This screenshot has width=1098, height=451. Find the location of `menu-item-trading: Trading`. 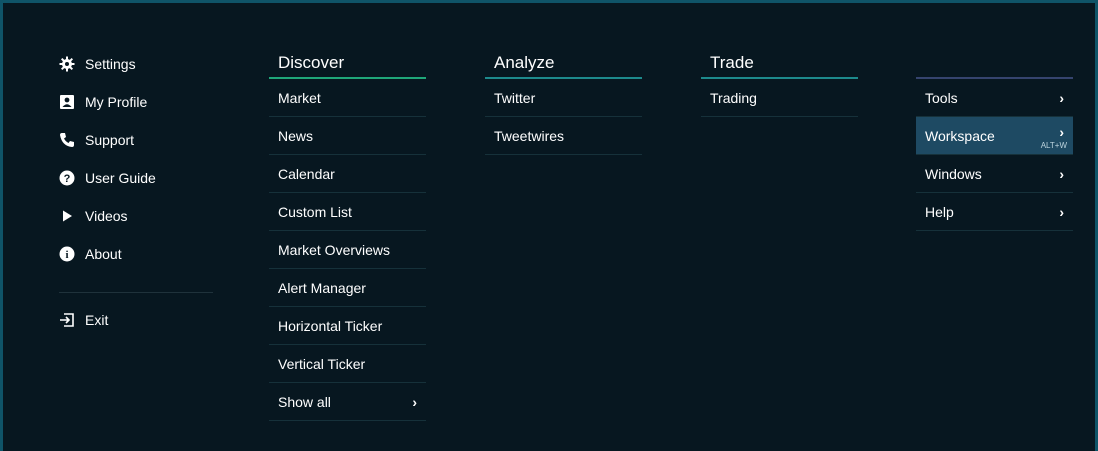

menu-item-trading: Trading is located at coordinates (779, 98).